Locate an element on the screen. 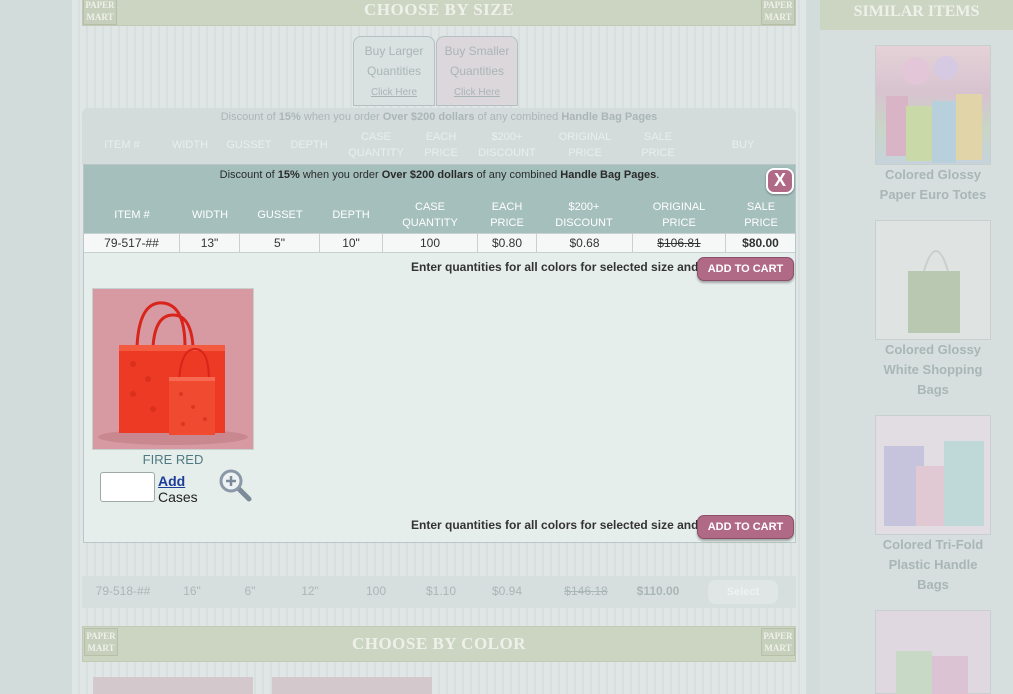 The image size is (1013, 694). row-case-quantity: 100 is located at coordinates (430, 243).